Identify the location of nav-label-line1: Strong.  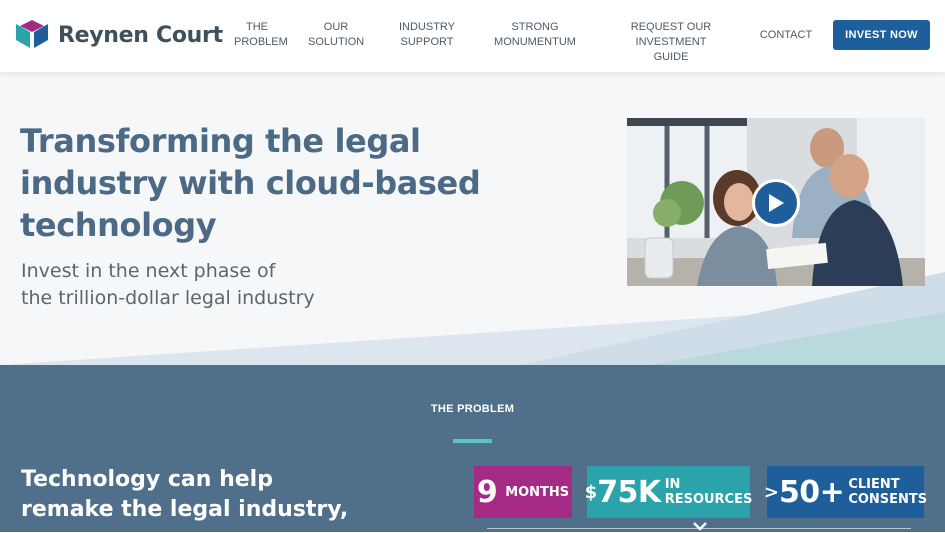
(535, 27).